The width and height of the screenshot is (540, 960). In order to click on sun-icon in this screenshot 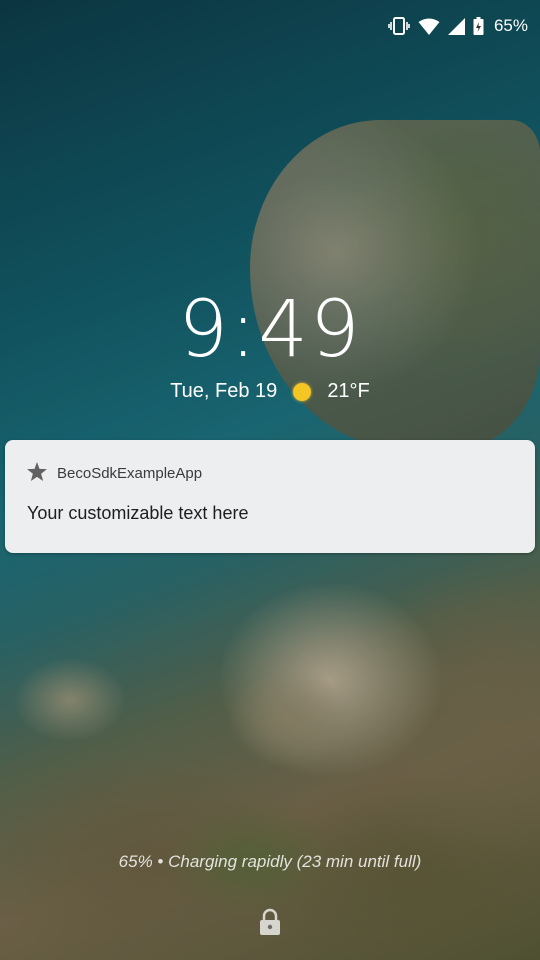, I will do `click(302, 391)`.